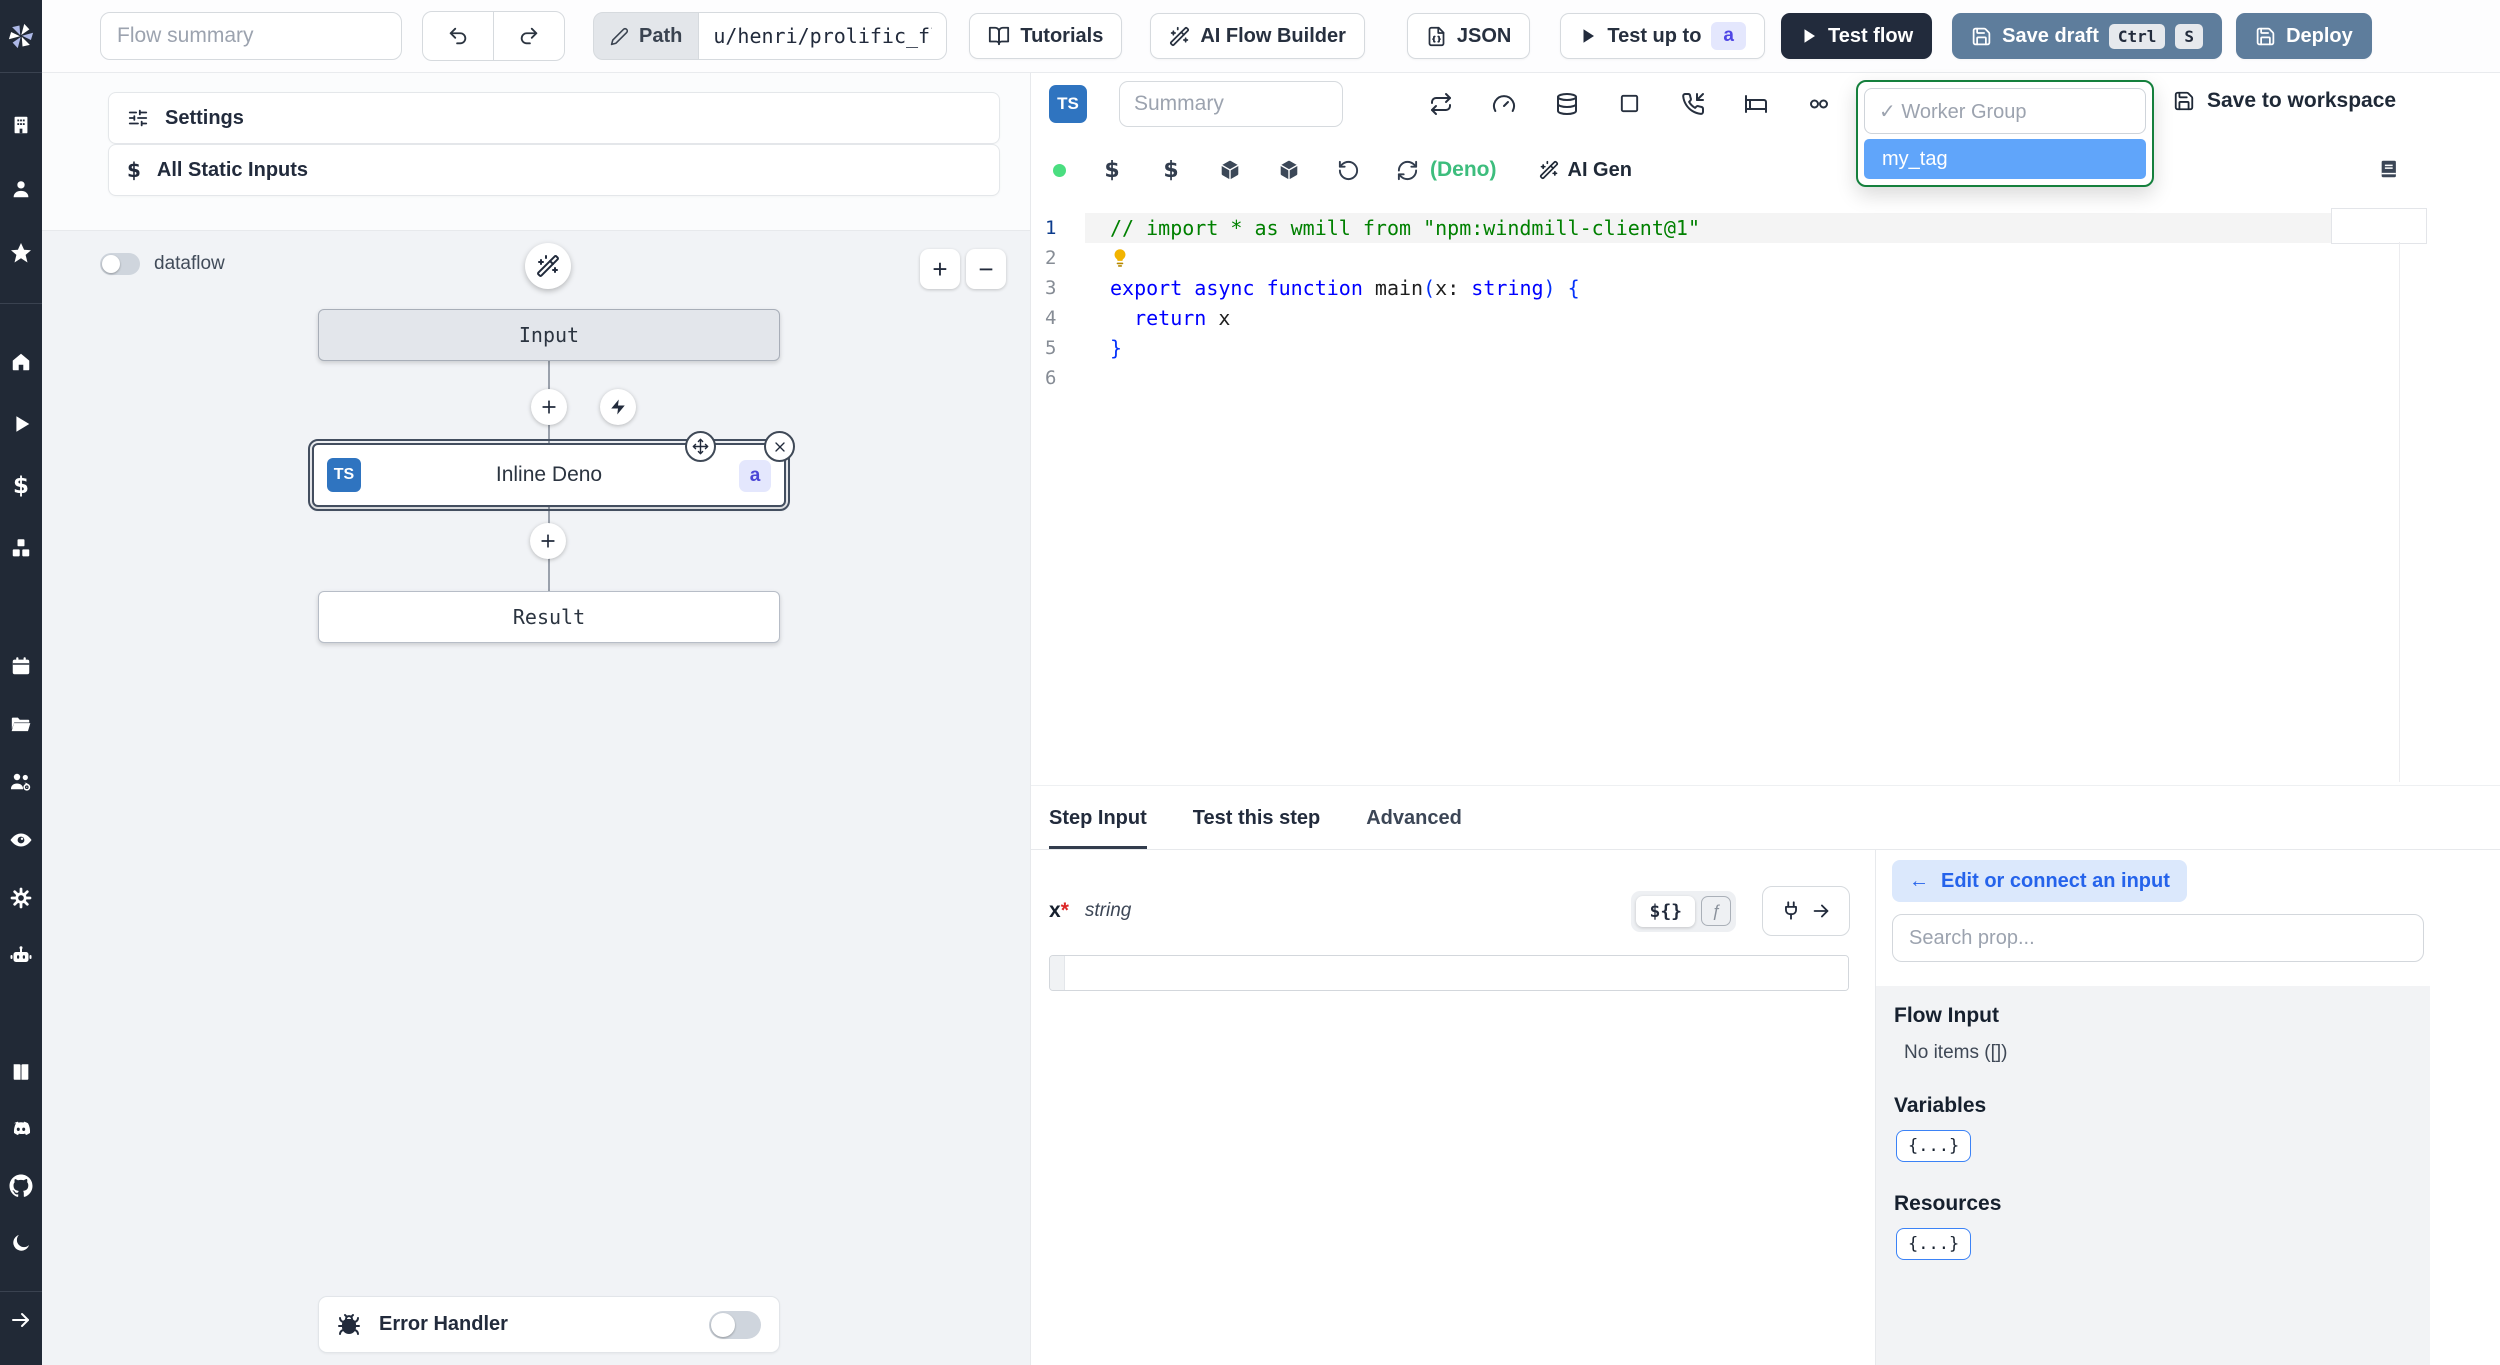 Image resolution: width=2500 pixels, height=1365 pixels. Describe the element at coordinates (548, 266) in the screenshot. I see `ai-builder-wand-button` at that location.